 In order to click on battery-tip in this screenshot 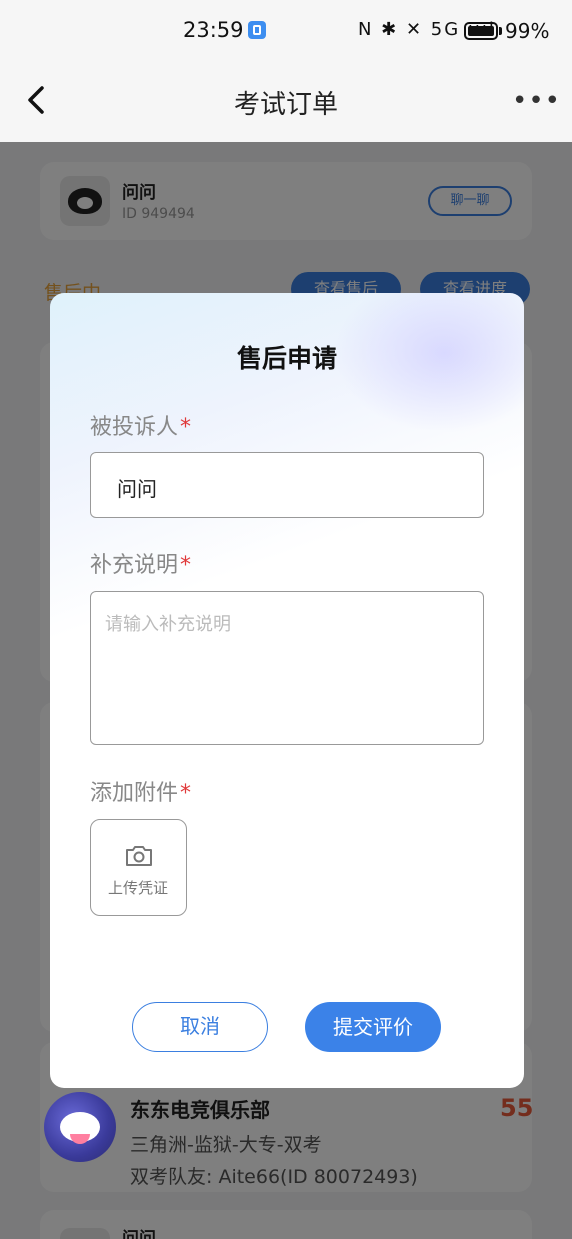, I will do `click(500, 31)`.